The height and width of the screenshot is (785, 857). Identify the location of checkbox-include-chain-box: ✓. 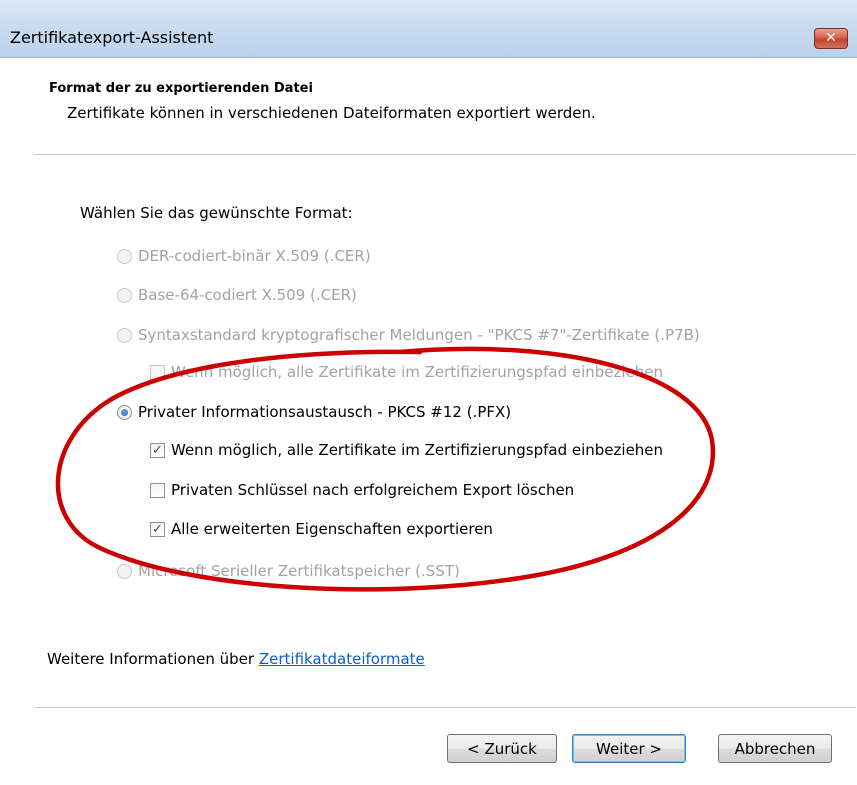
(157, 450).